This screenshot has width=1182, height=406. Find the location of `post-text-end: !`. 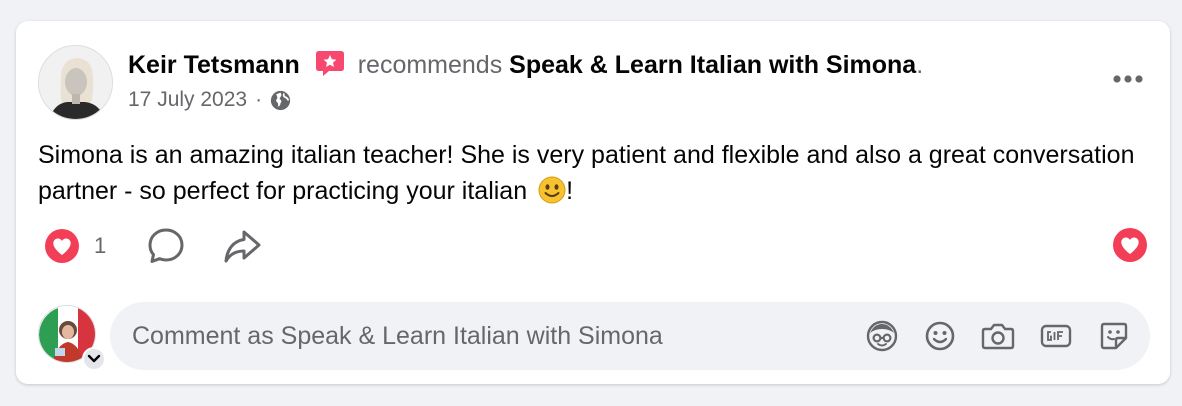

post-text-end: ! is located at coordinates (570, 191).